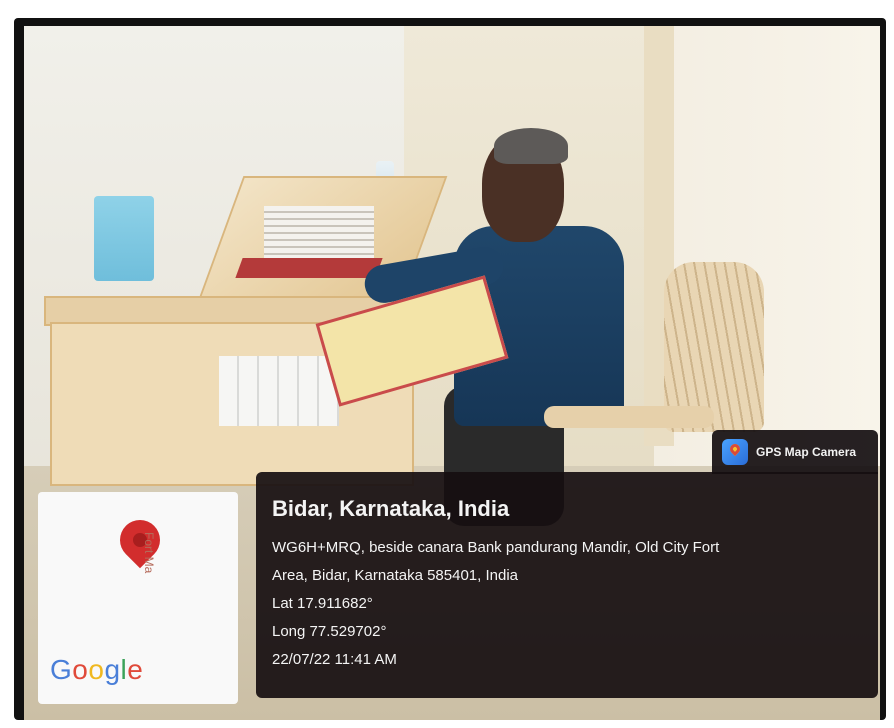 This screenshot has height=728, width=894. Describe the element at coordinates (322, 603) in the screenshot. I see `latitude: Lat 17.911682°` at that location.